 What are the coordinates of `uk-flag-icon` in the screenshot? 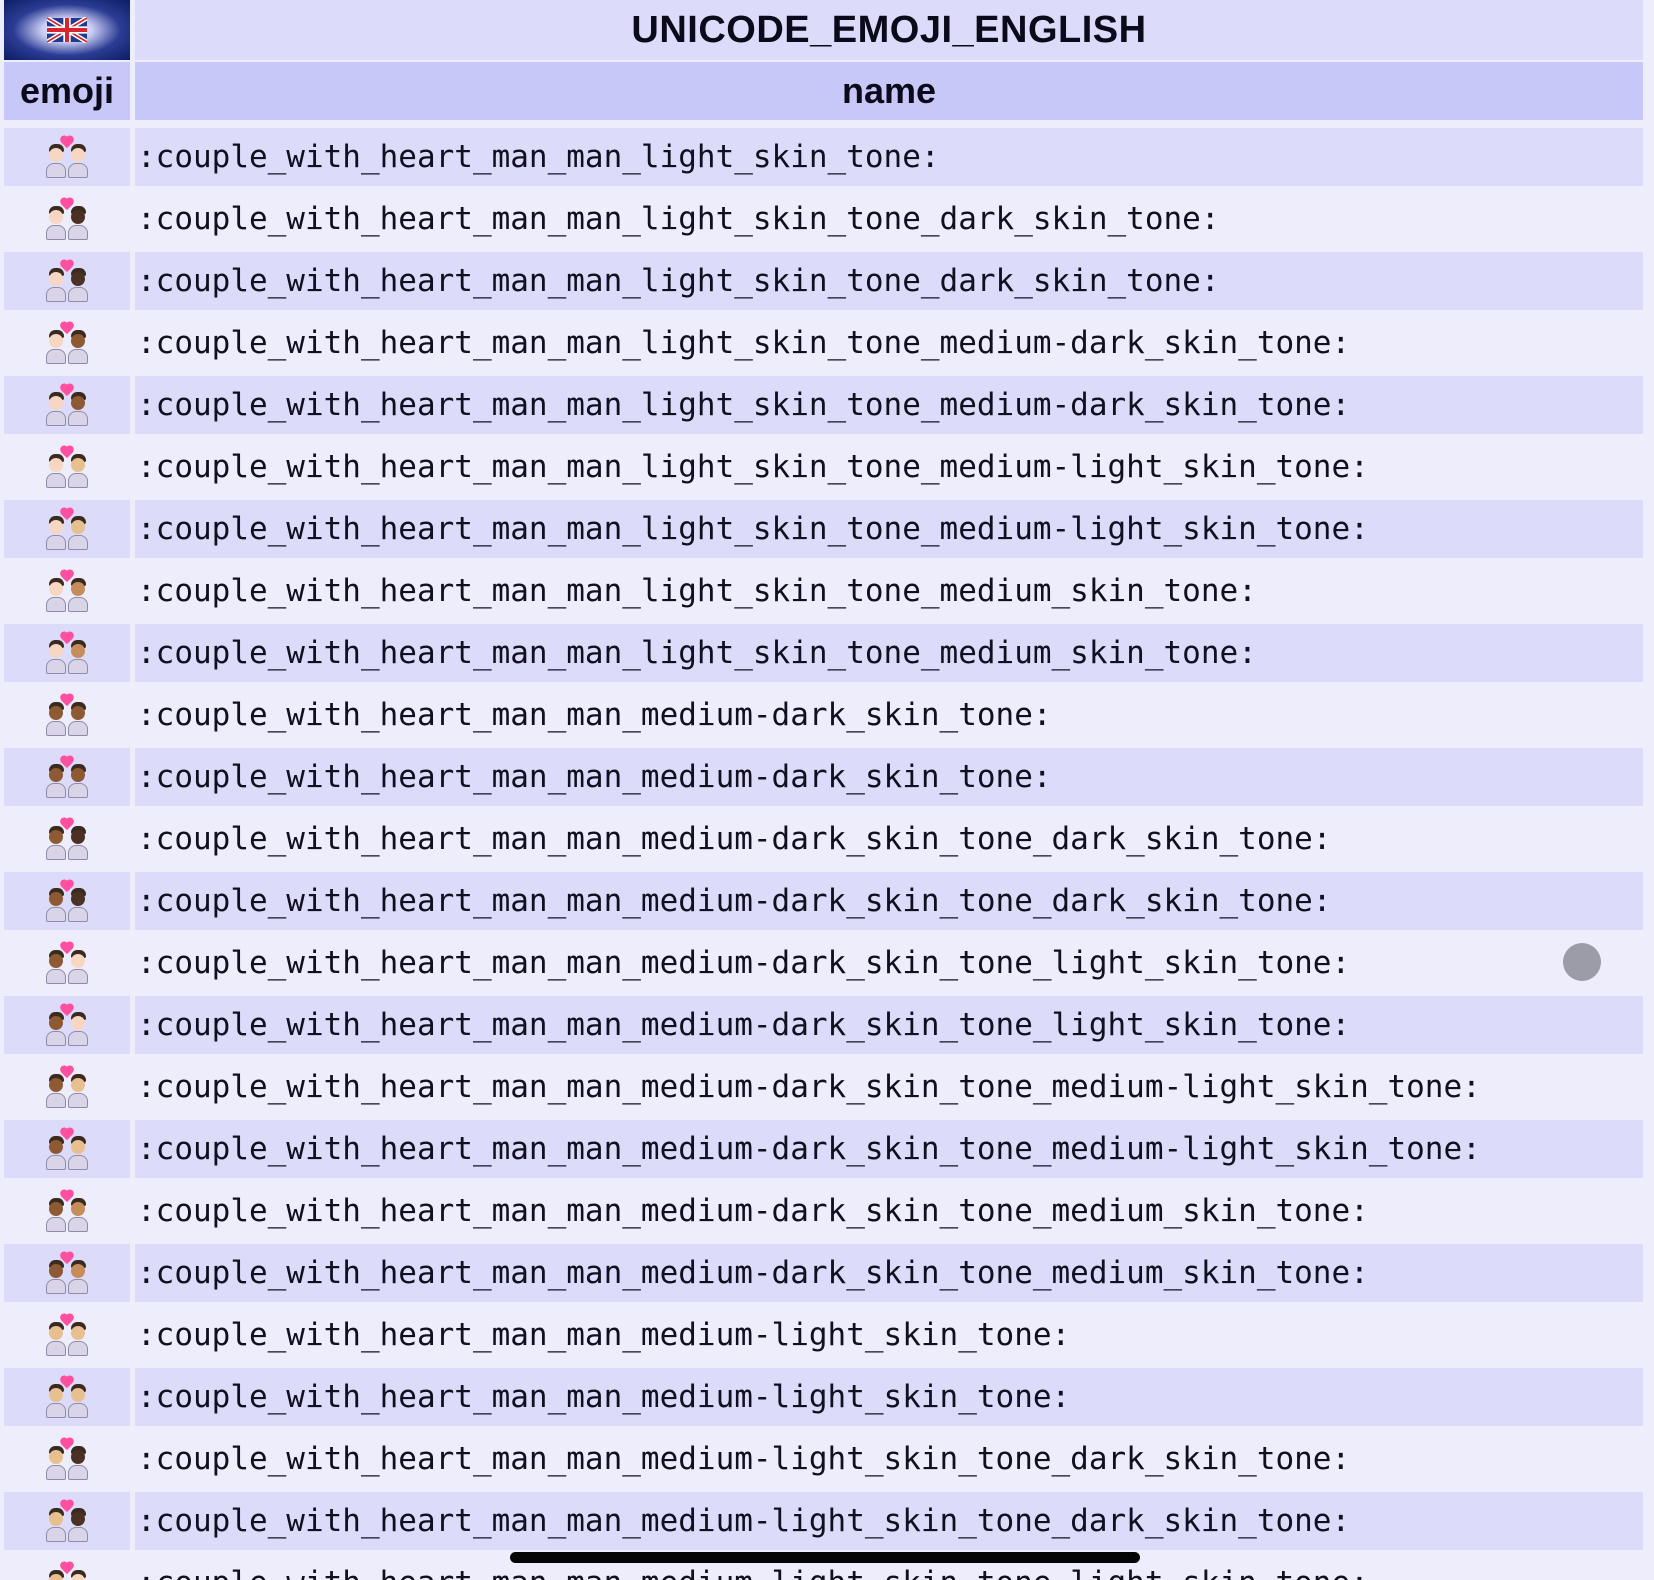 It's located at (67, 30).